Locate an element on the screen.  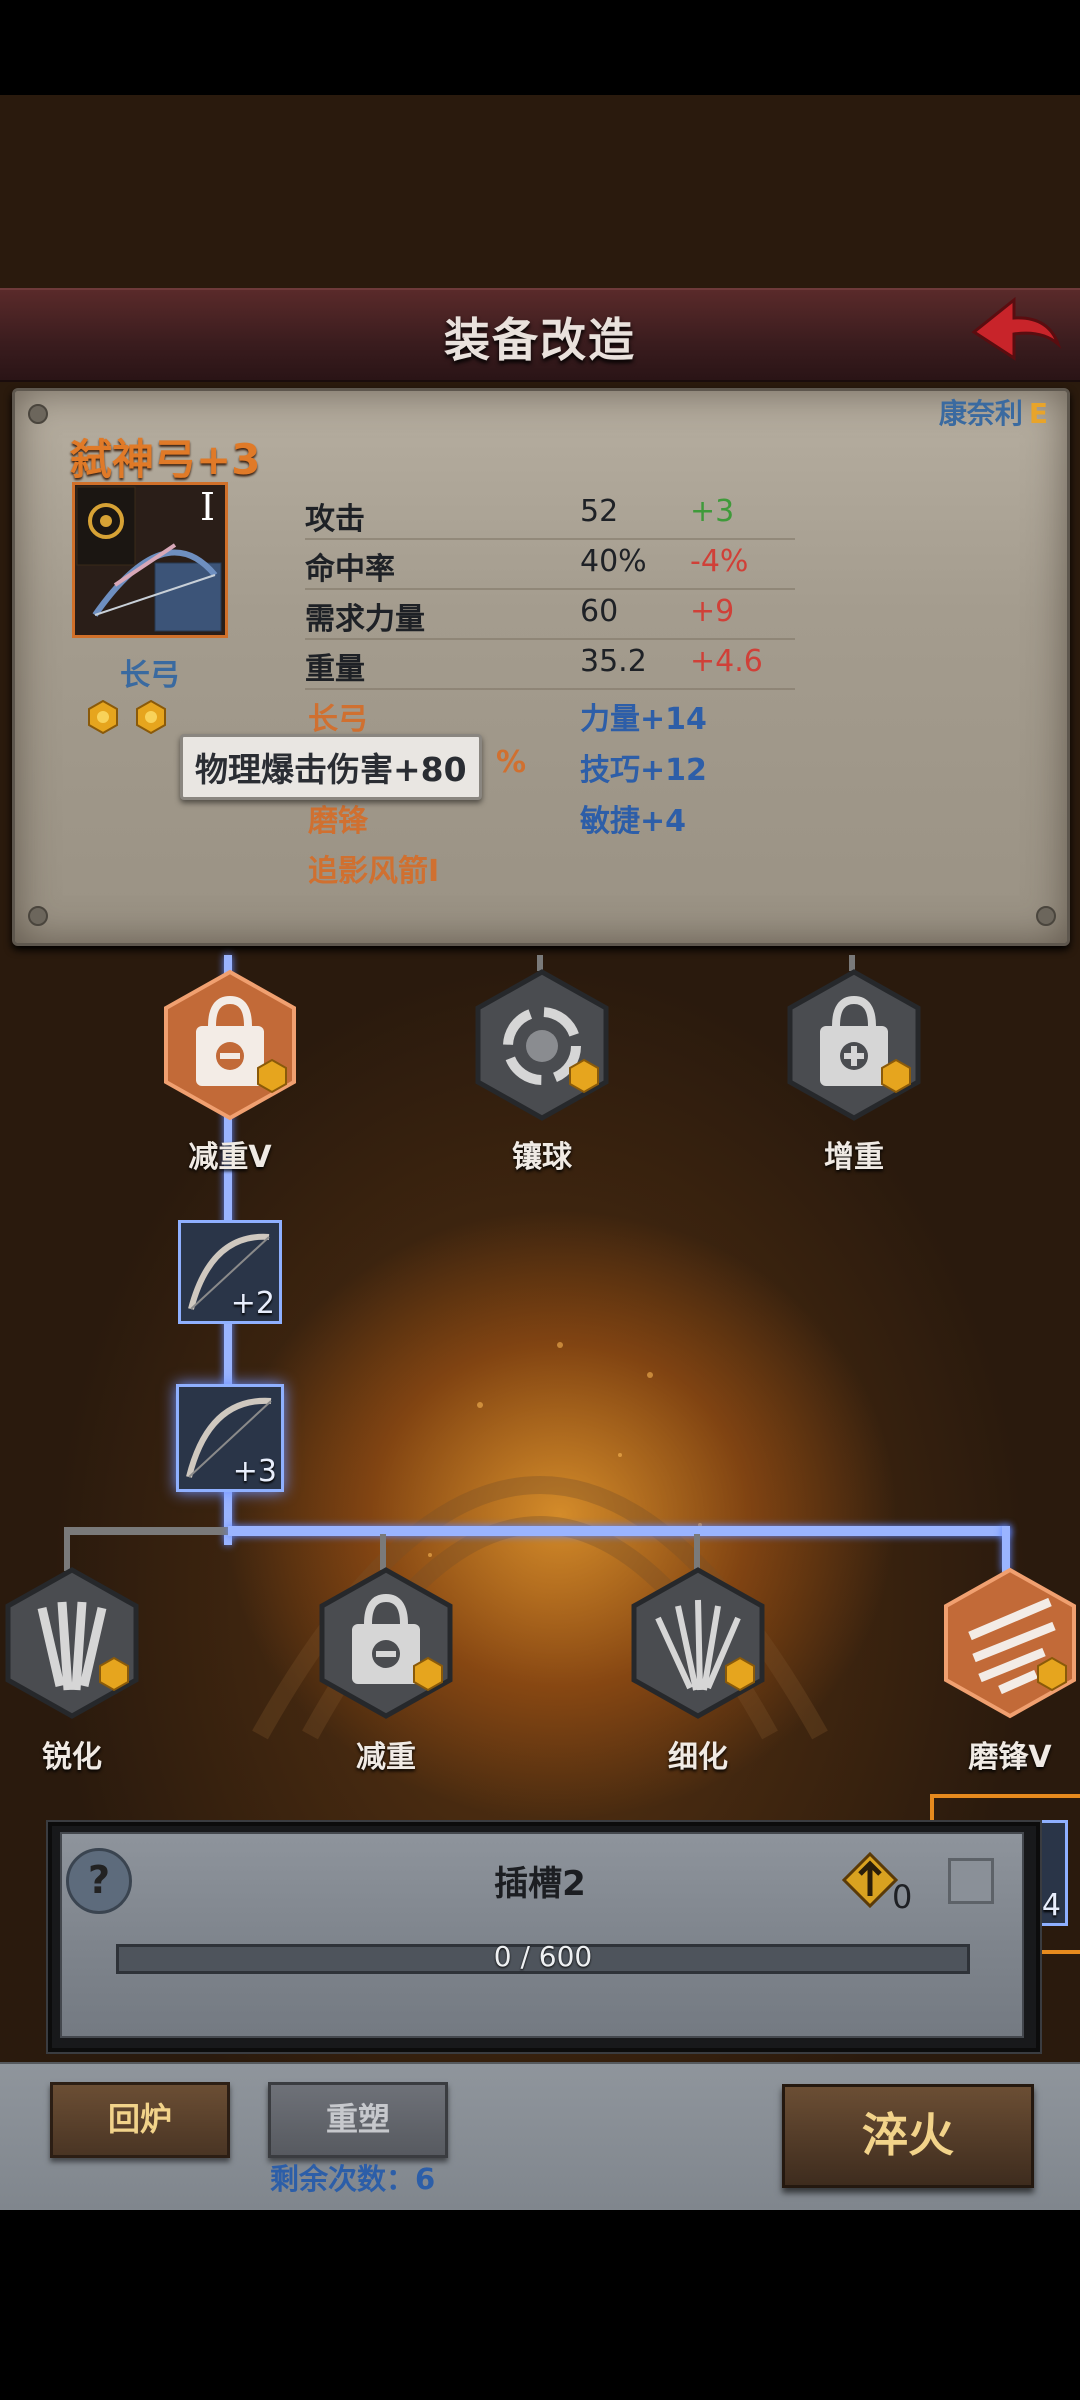
node-label: 镶球 is located at coordinates (542, 1157).